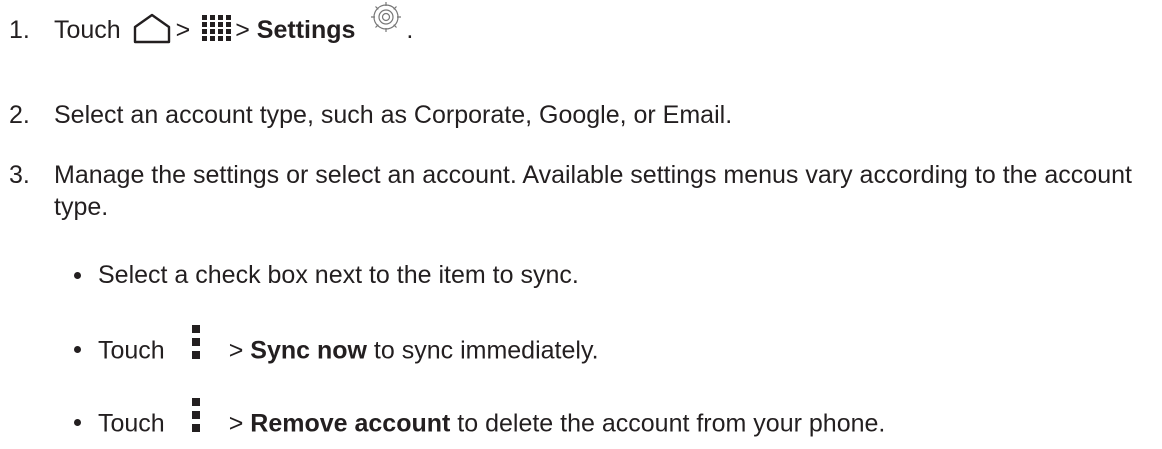 The width and height of the screenshot is (1162, 449). Describe the element at coordinates (19, 30) in the screenshot. I see `step-number: 1.` at that location.